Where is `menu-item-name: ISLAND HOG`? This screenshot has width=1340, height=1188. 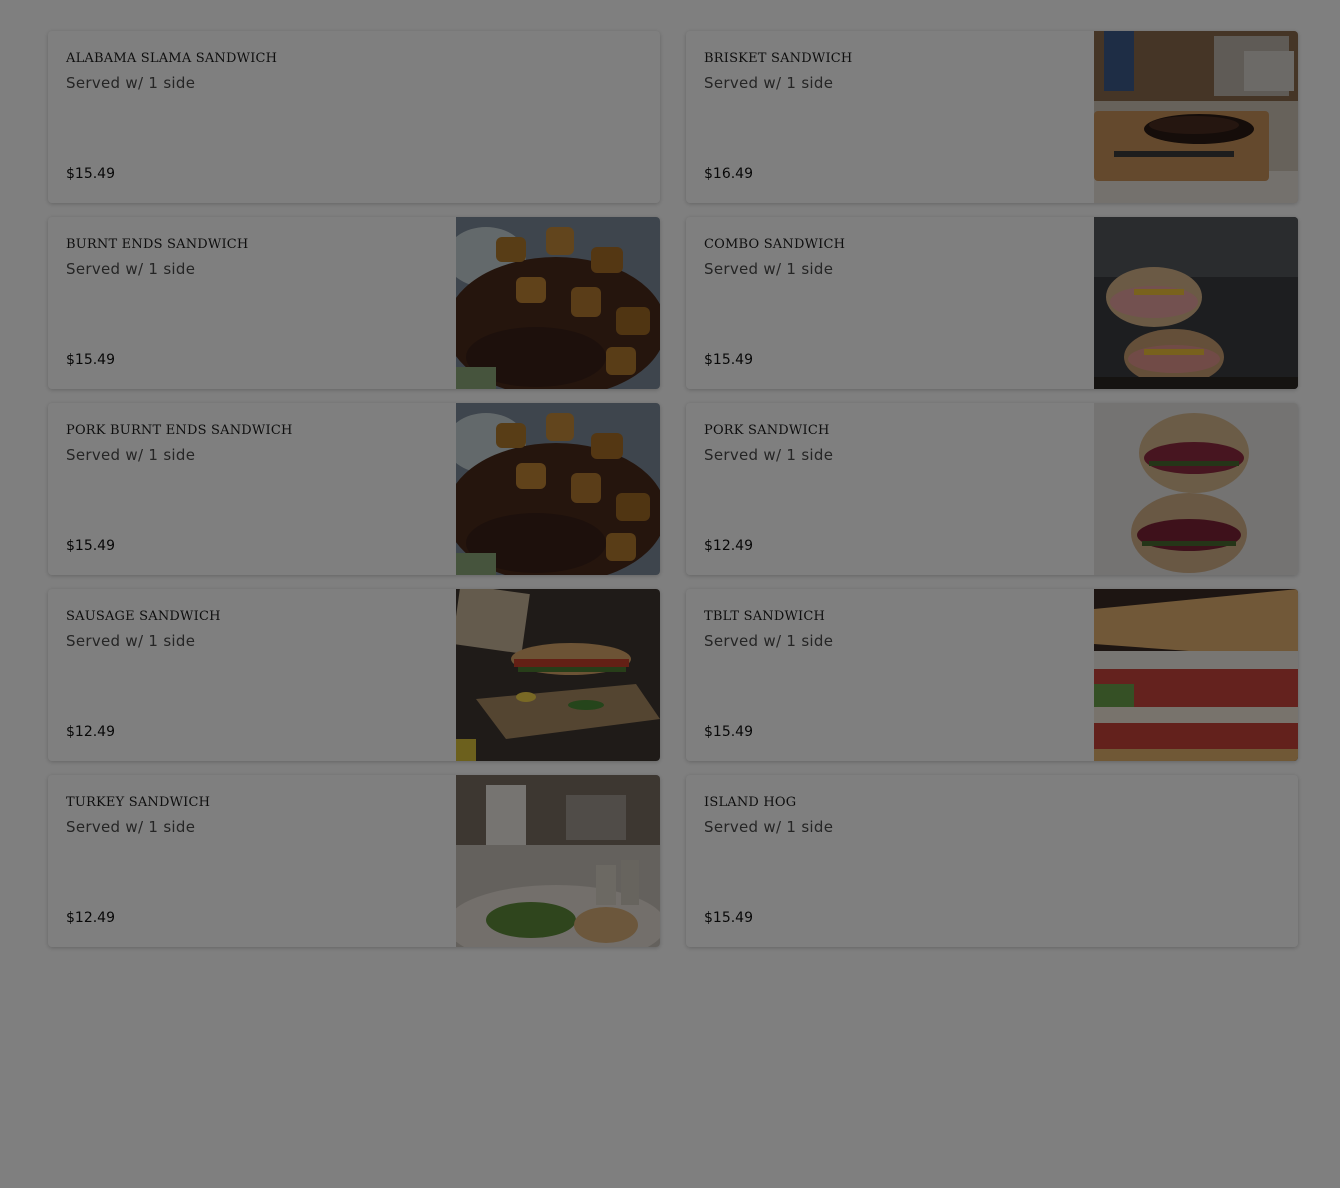
menu-item-name: ISLAND HOG is located at coordinates (750, 802).